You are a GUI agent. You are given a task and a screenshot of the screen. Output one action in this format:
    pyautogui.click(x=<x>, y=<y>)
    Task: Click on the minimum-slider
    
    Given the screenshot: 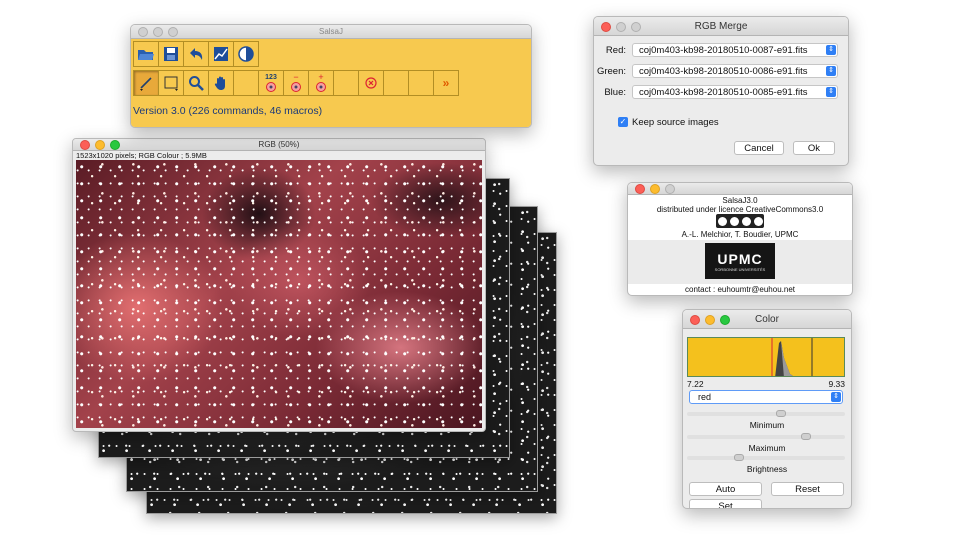 What is the action you would take?
    pyautogui.click(x=766, y=413)
    